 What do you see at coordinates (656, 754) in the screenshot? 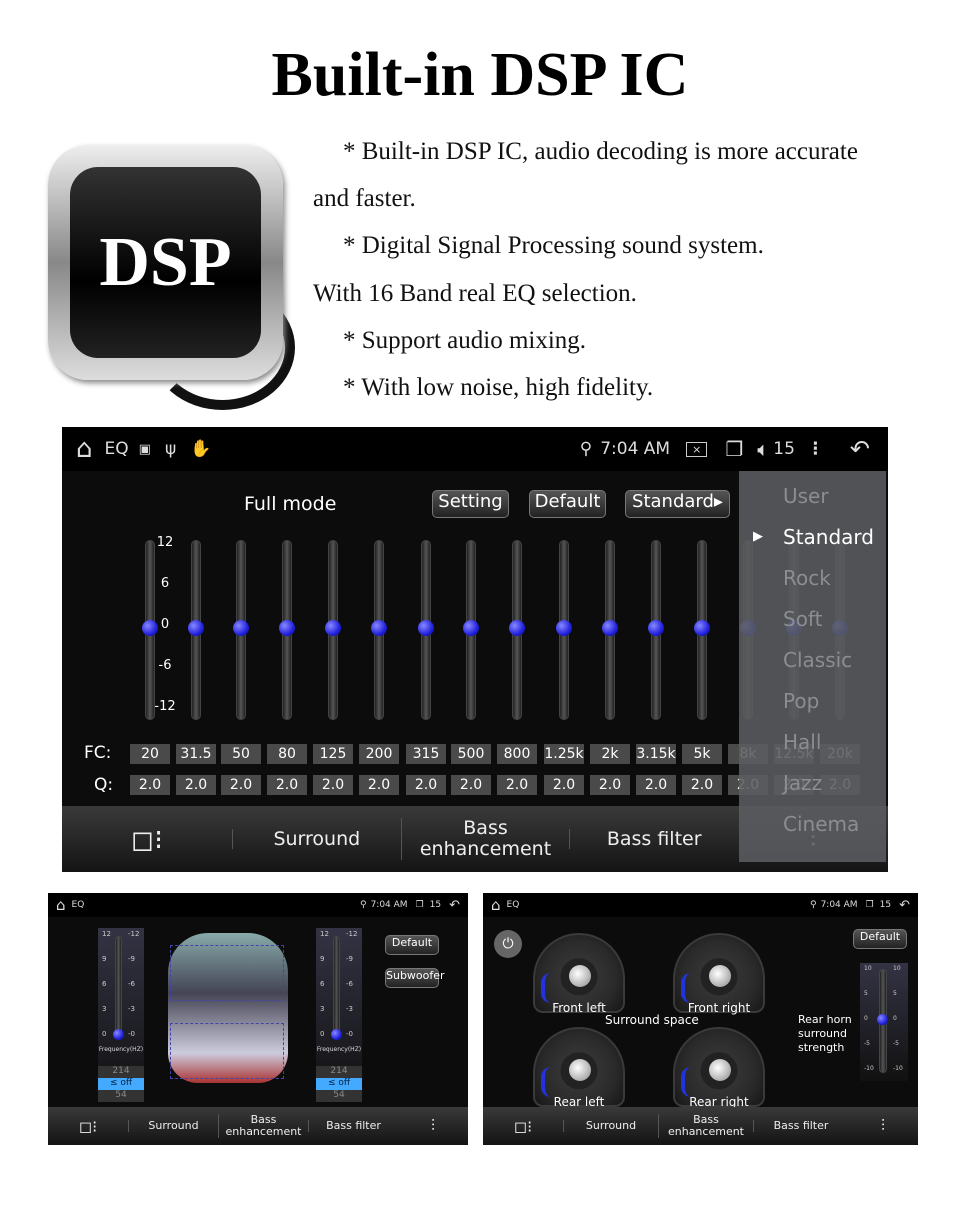
I see `fc-value: 3.15k` at bounding box center [656, 754].